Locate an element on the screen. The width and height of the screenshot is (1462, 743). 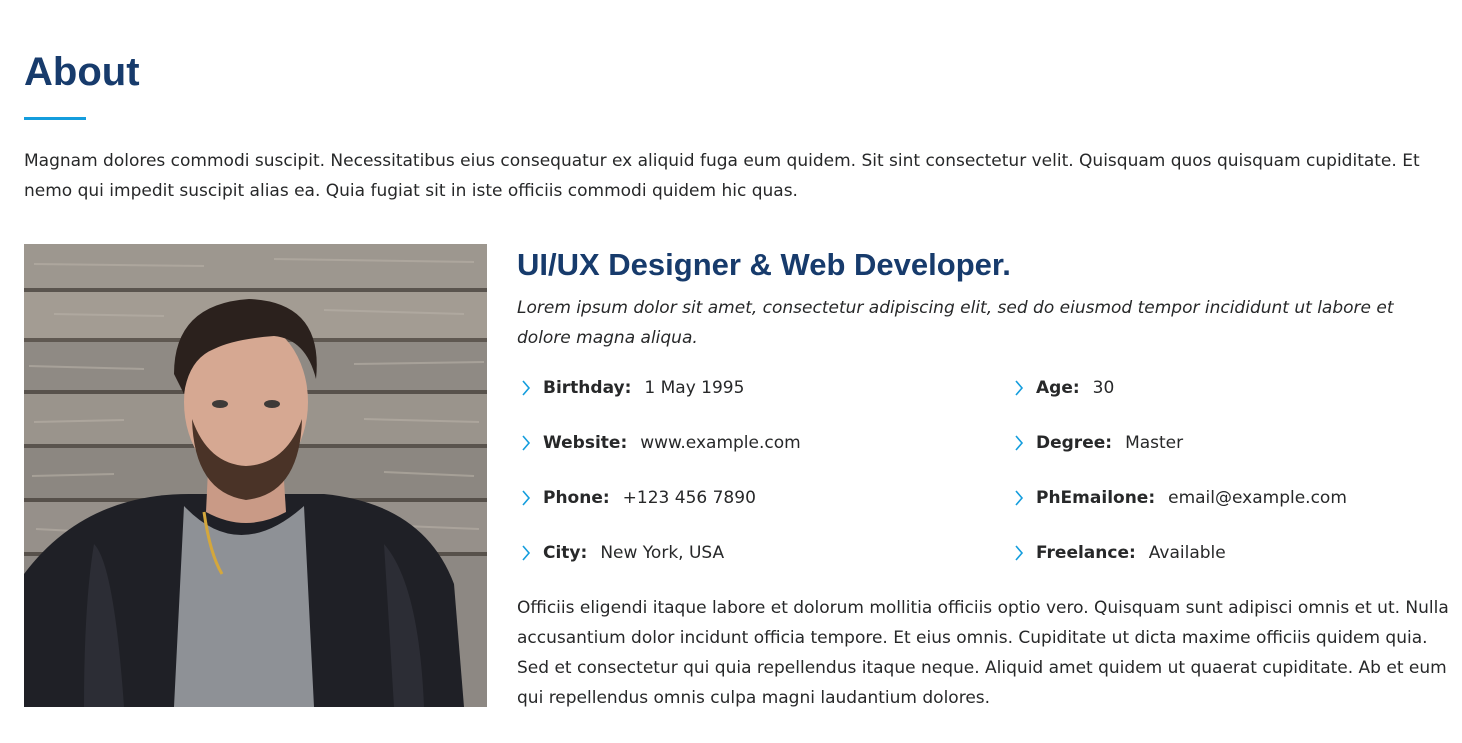
info-item-freelance: Freelance: Available is located at coordinates (1118, 553).